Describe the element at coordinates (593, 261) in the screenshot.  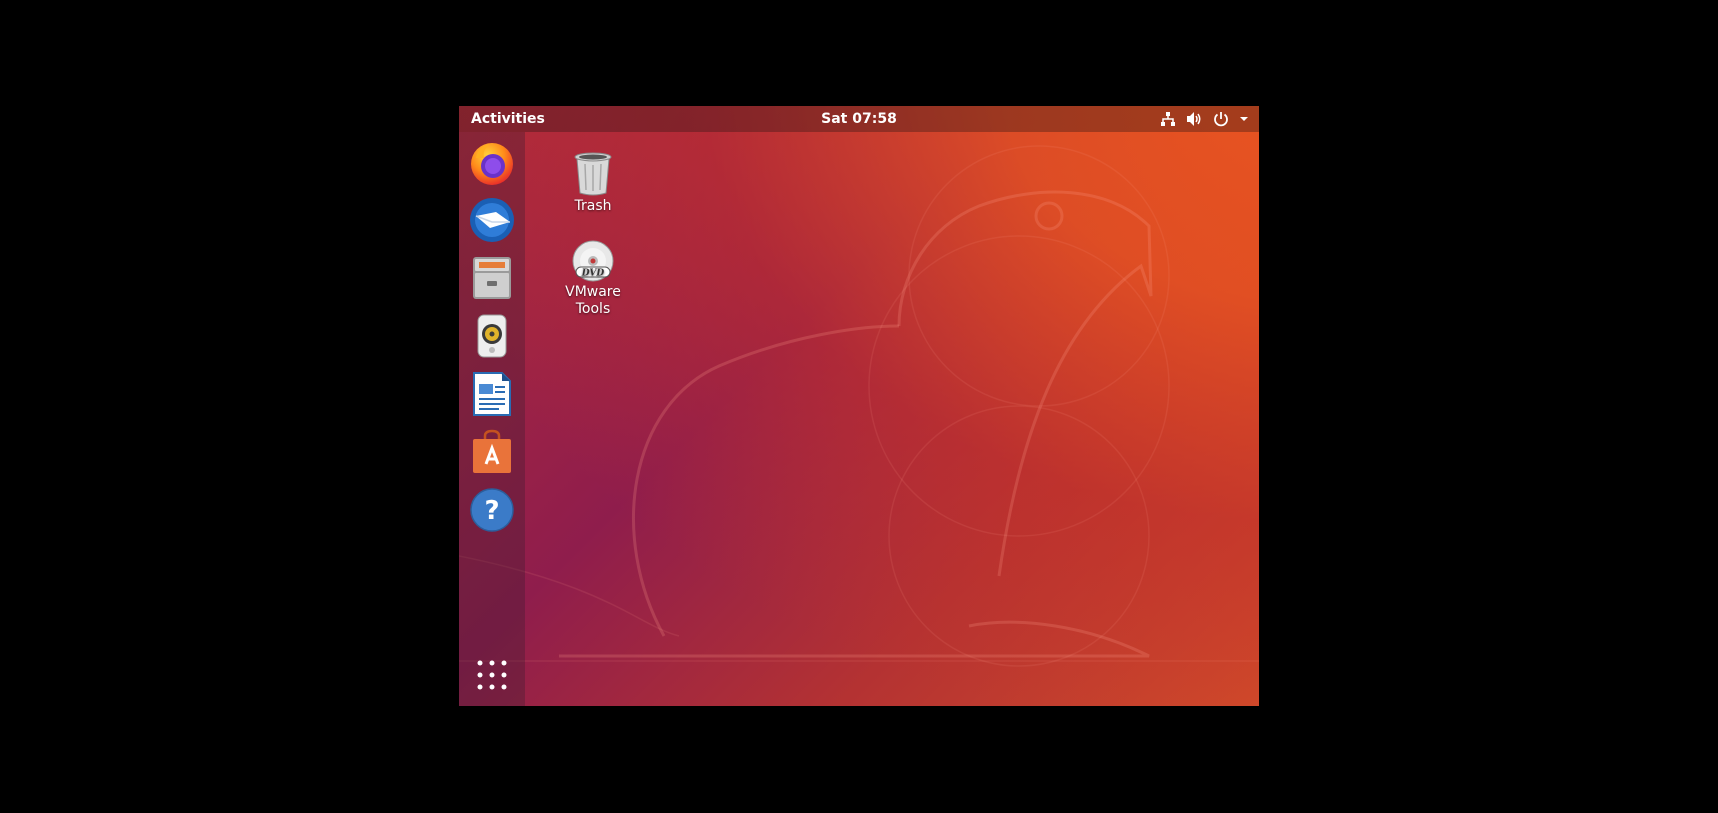
I see `dvd-icon: DVD` at that location.